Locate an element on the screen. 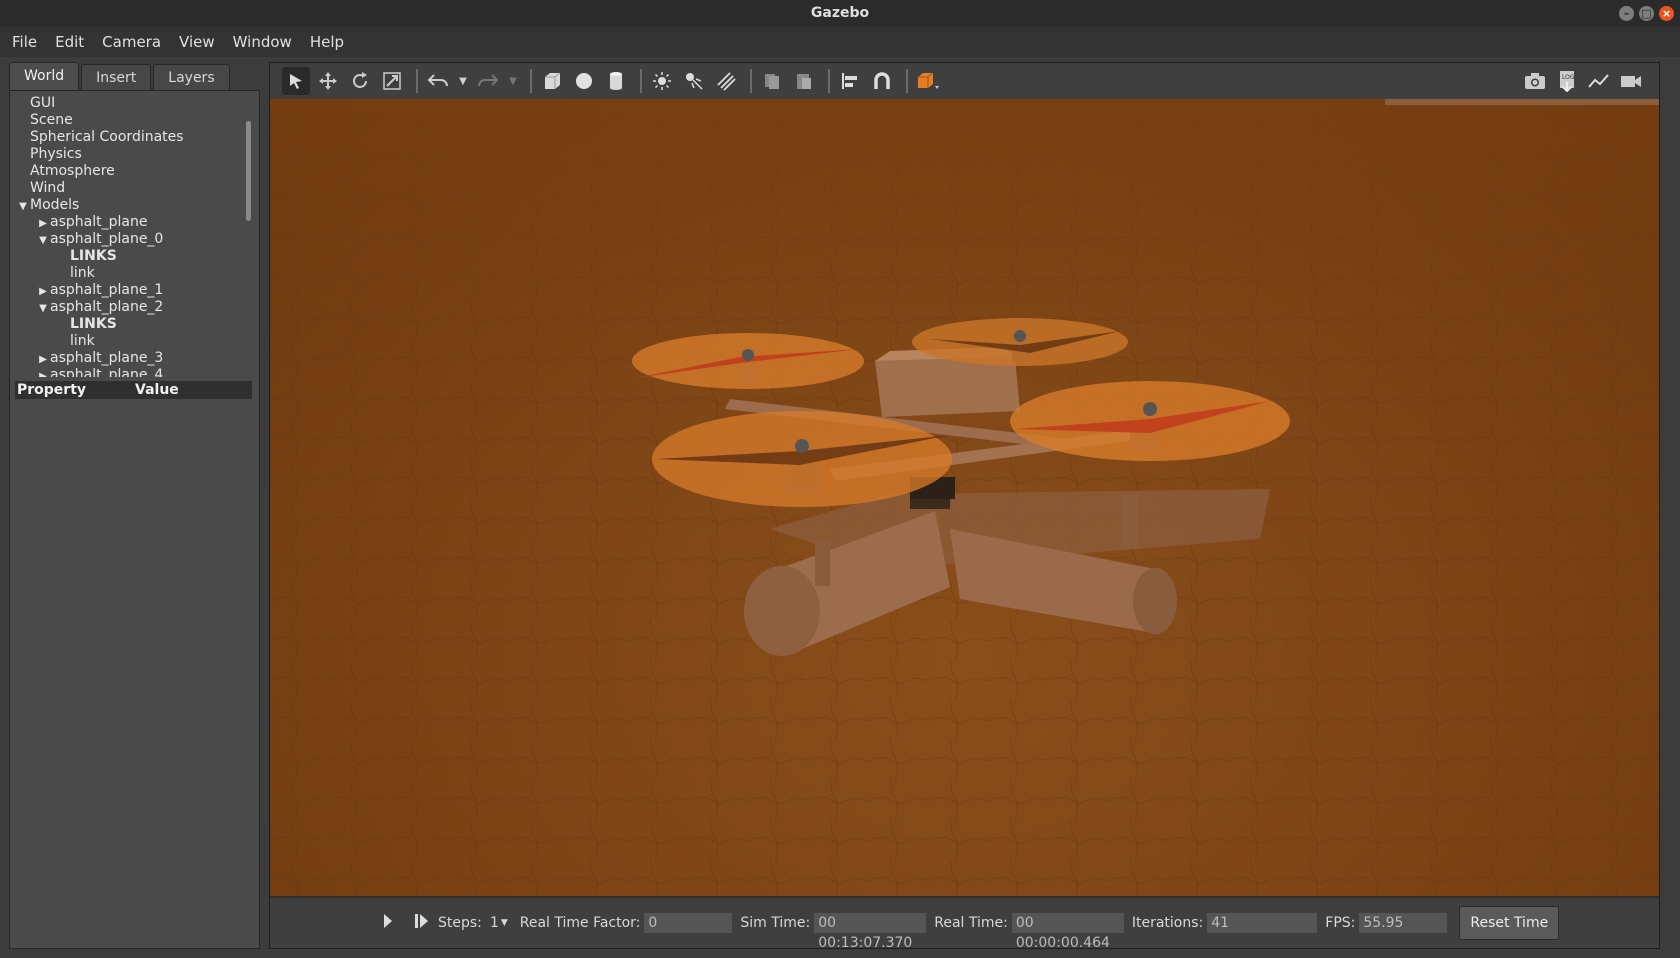  tree-item: ▶ asphalt_plane_3 is located at coordinates (126, 358).